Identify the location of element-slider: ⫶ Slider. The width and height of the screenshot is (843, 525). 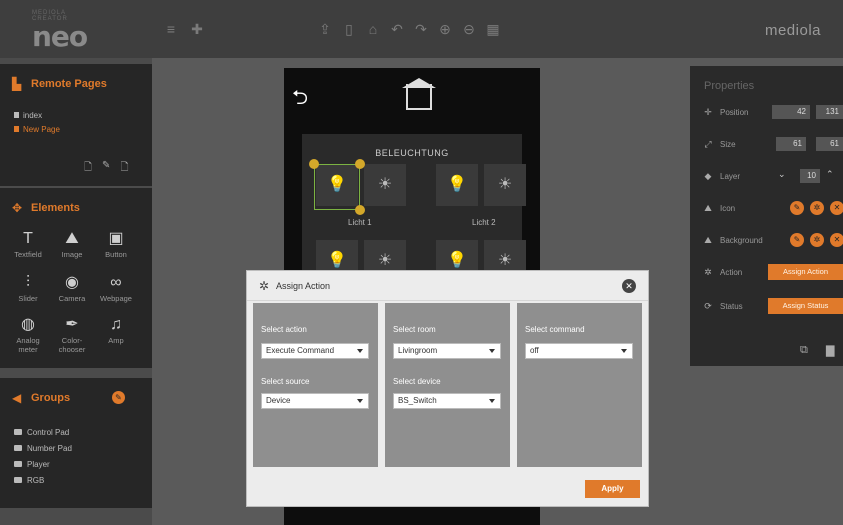
(28, 287).